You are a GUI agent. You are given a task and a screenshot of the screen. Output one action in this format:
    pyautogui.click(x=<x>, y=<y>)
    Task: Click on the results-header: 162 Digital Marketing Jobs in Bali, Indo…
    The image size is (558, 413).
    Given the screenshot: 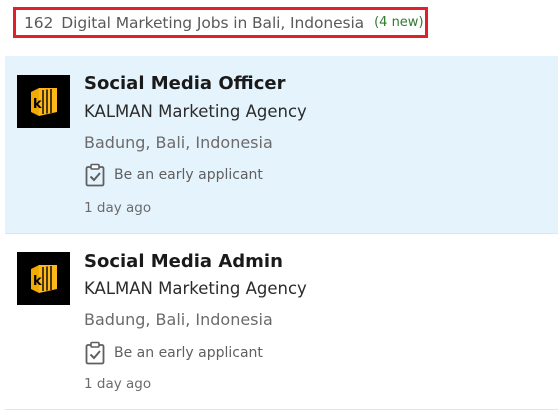 What is the action you would take?
    pyautogui.click(x=220, y=22)
    